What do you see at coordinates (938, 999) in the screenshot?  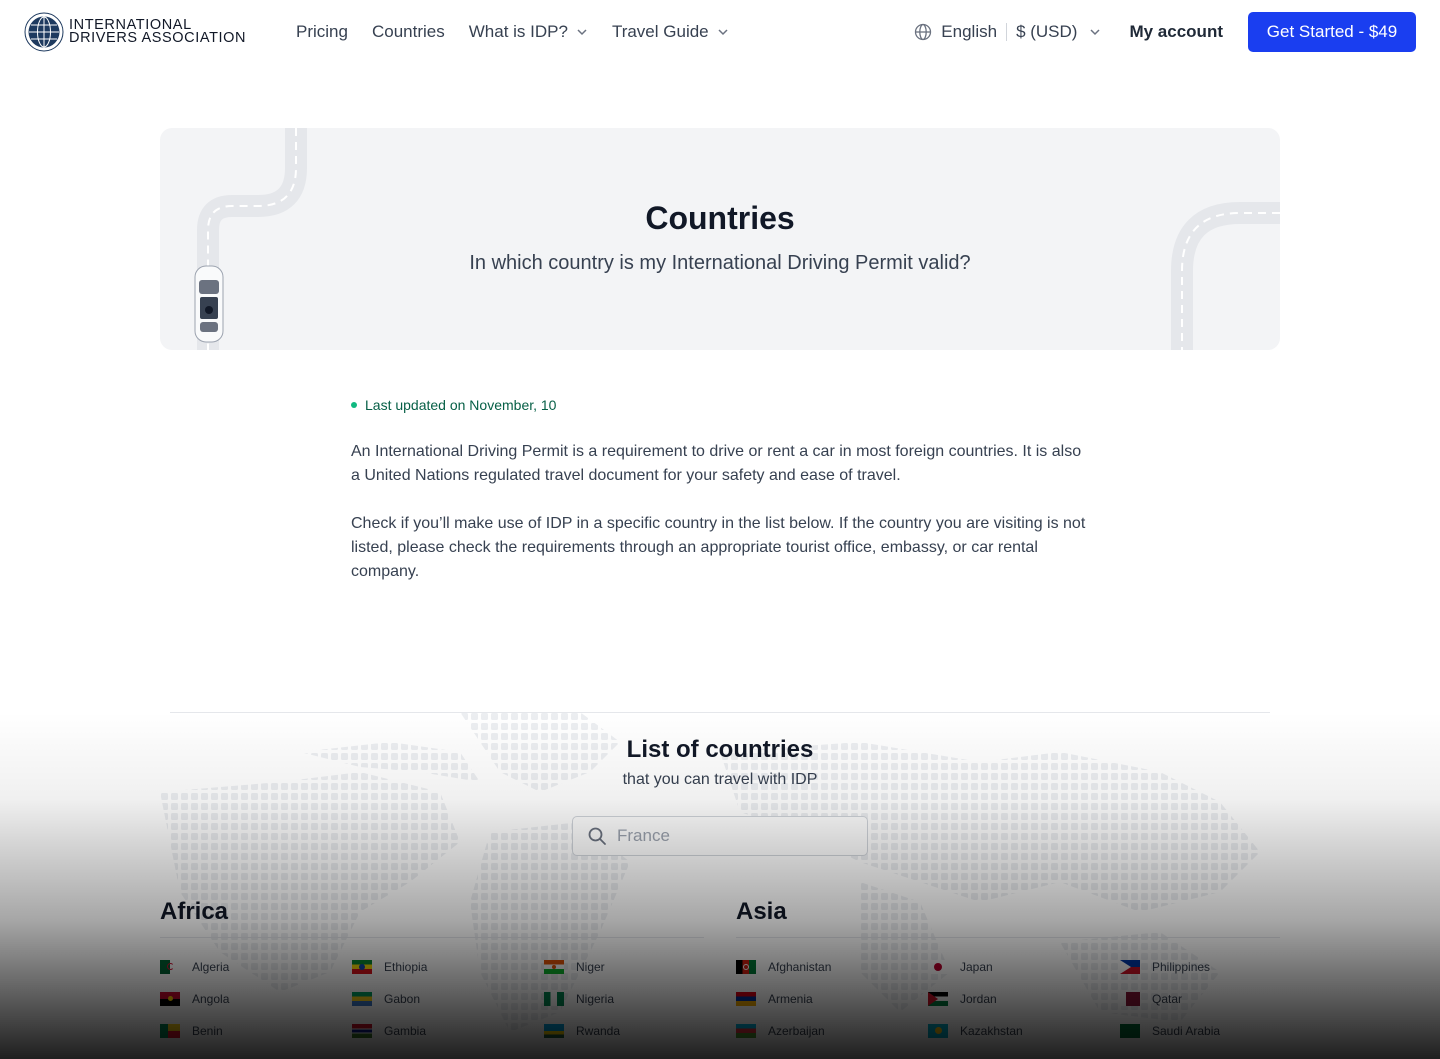 I see `jordan-flag-icon` at bounding box center [938, 999].